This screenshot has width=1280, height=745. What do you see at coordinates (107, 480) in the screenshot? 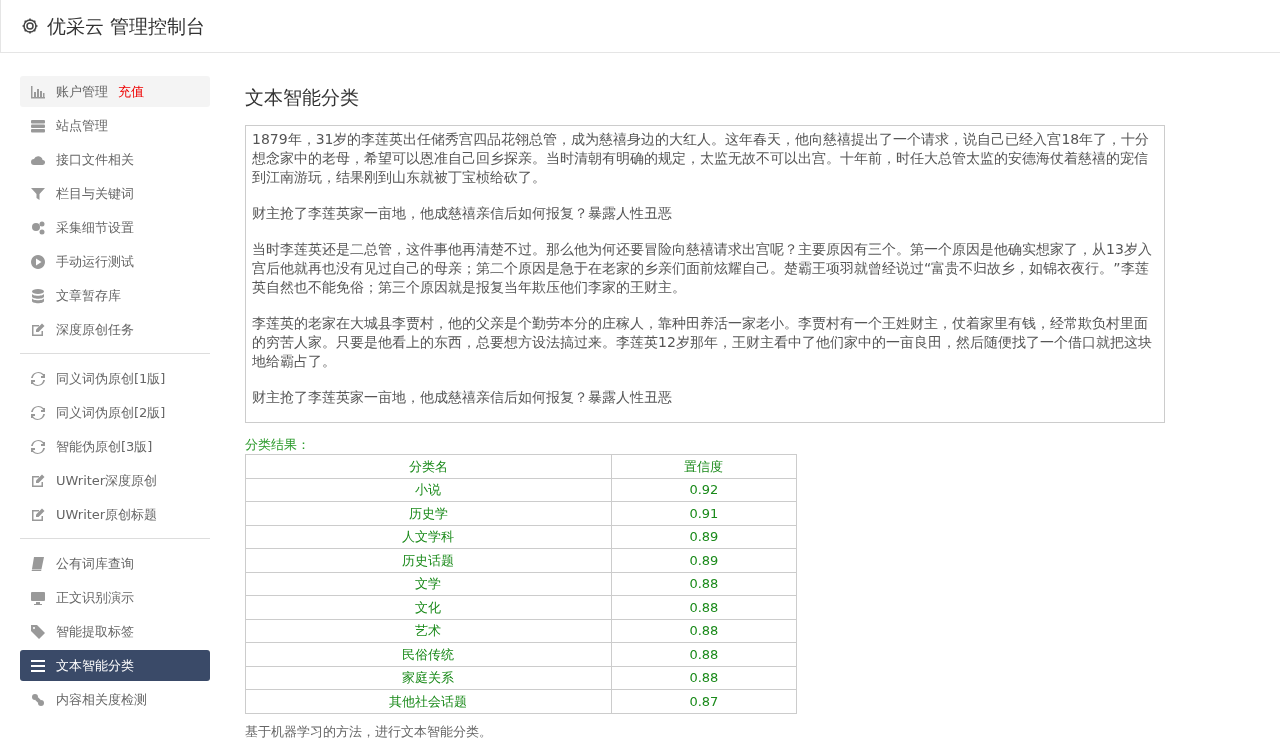
I see `sidebar-item-label: UWriter深度原创` at bounding box center [107, 480].